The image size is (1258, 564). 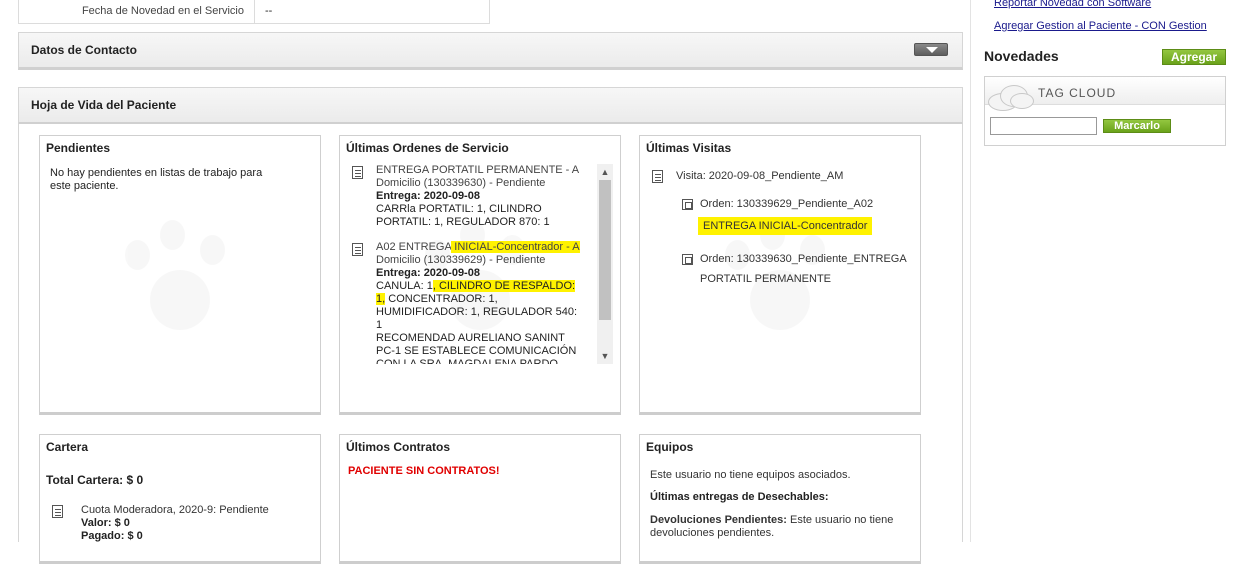 What do you see at coordinates (105, 523) in the screenshot?
I see `cartera-valor: Valor: $ 0` at bounding box center [105, 523].